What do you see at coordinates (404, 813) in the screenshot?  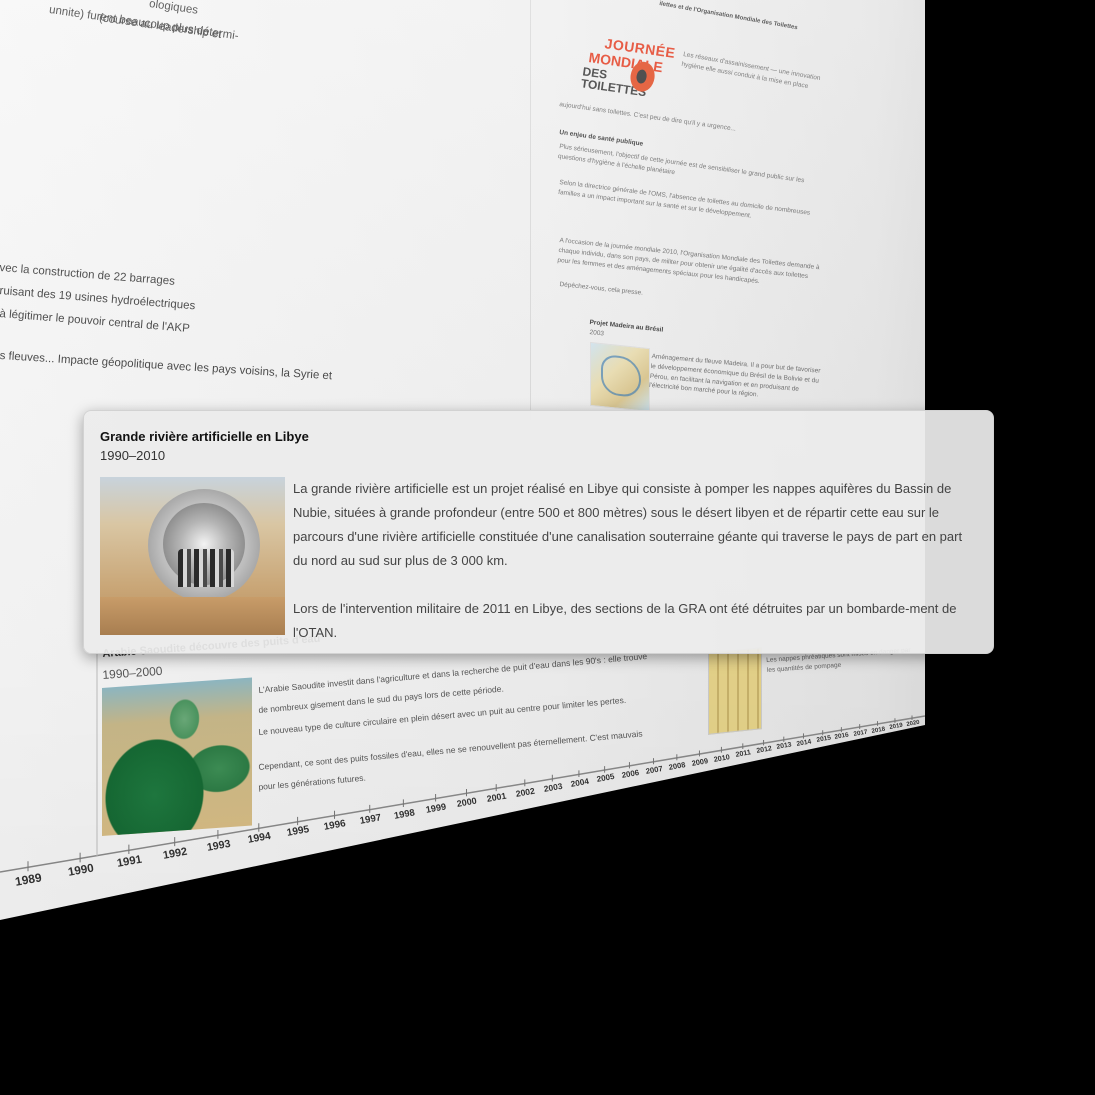 I see `timeline-year-label: 1998` at bounding box center [404, 813].